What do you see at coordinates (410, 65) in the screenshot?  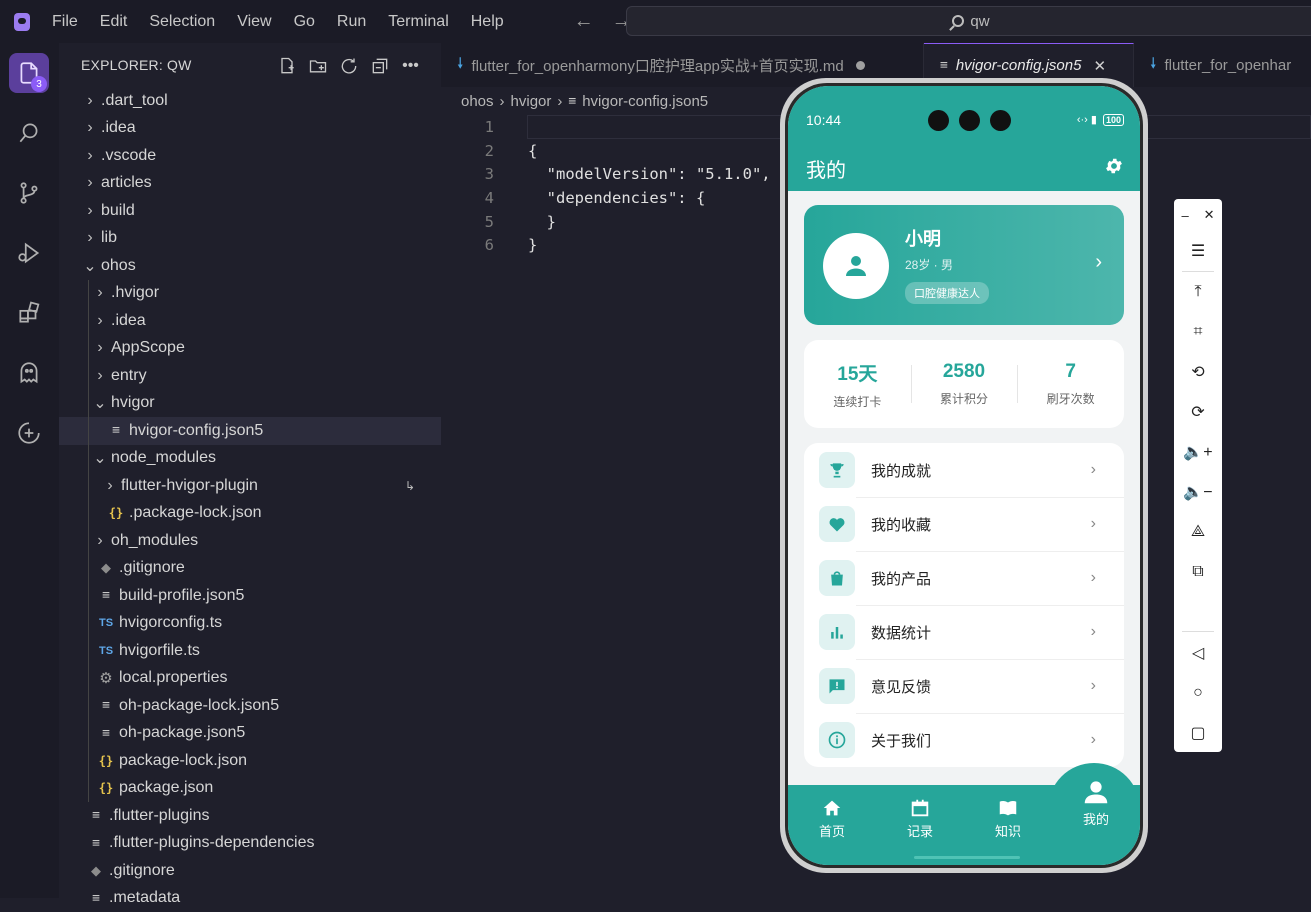 I see `more-actions-icon: •••` at bounding box center [410, 65].